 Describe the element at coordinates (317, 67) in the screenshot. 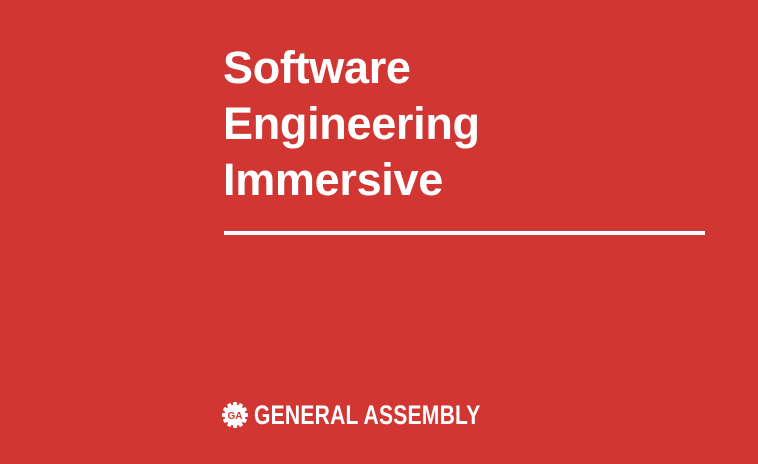

I see `title-line: Software` at that location.